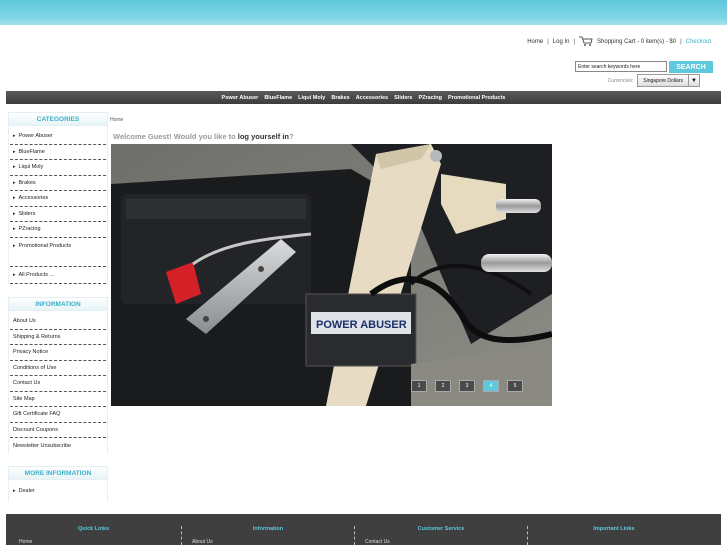 The height and width of the screenshot is (545, 727). I want to click on more-information-list: ▸ Dealer, so click(58, 491).